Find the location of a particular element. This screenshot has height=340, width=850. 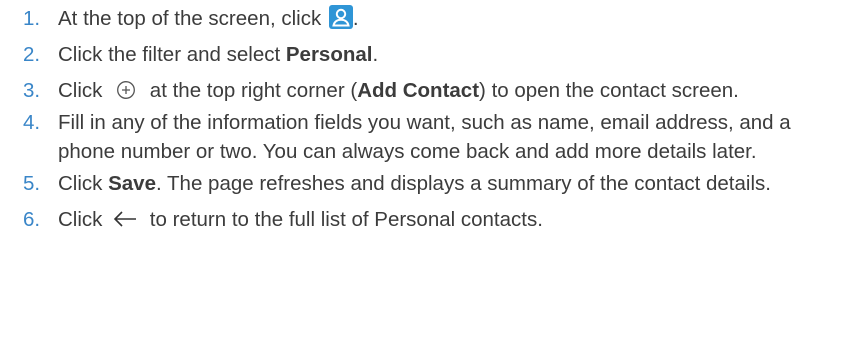

back-arrow-icon is located at coordinates (125, 218).